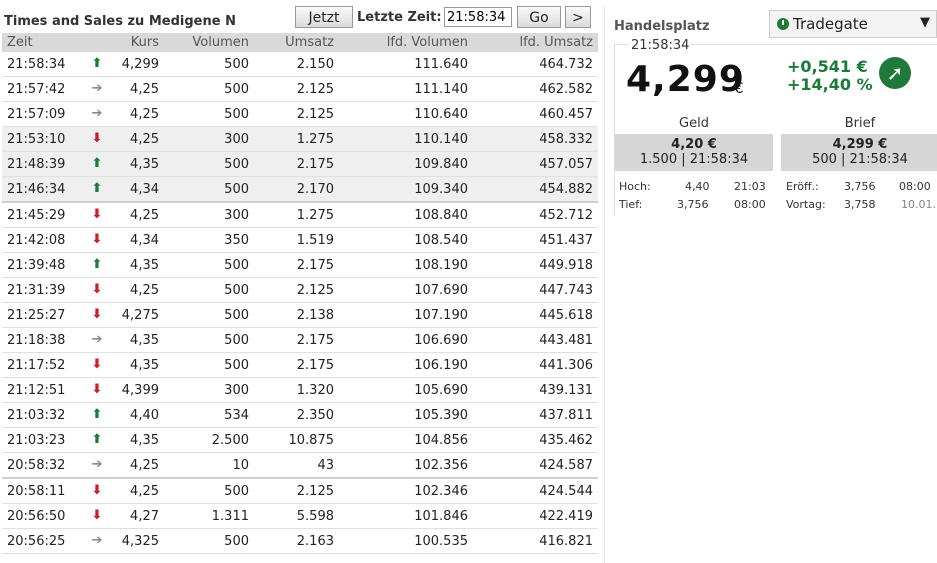  What do you see at coordinates (918, 204) in the screenshot?
I see `vortag-date: 10.01.` at bounding box center [918, 204].